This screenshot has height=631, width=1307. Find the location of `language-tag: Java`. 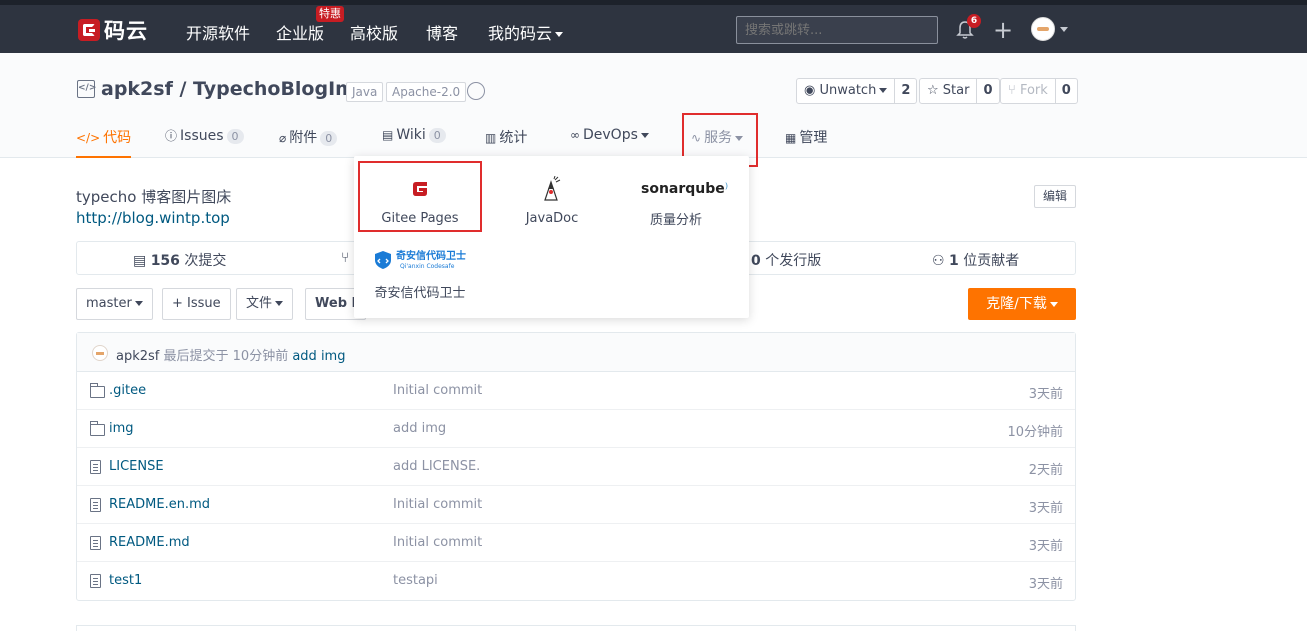

language-tag: Java is located at coordinates (365, 92).